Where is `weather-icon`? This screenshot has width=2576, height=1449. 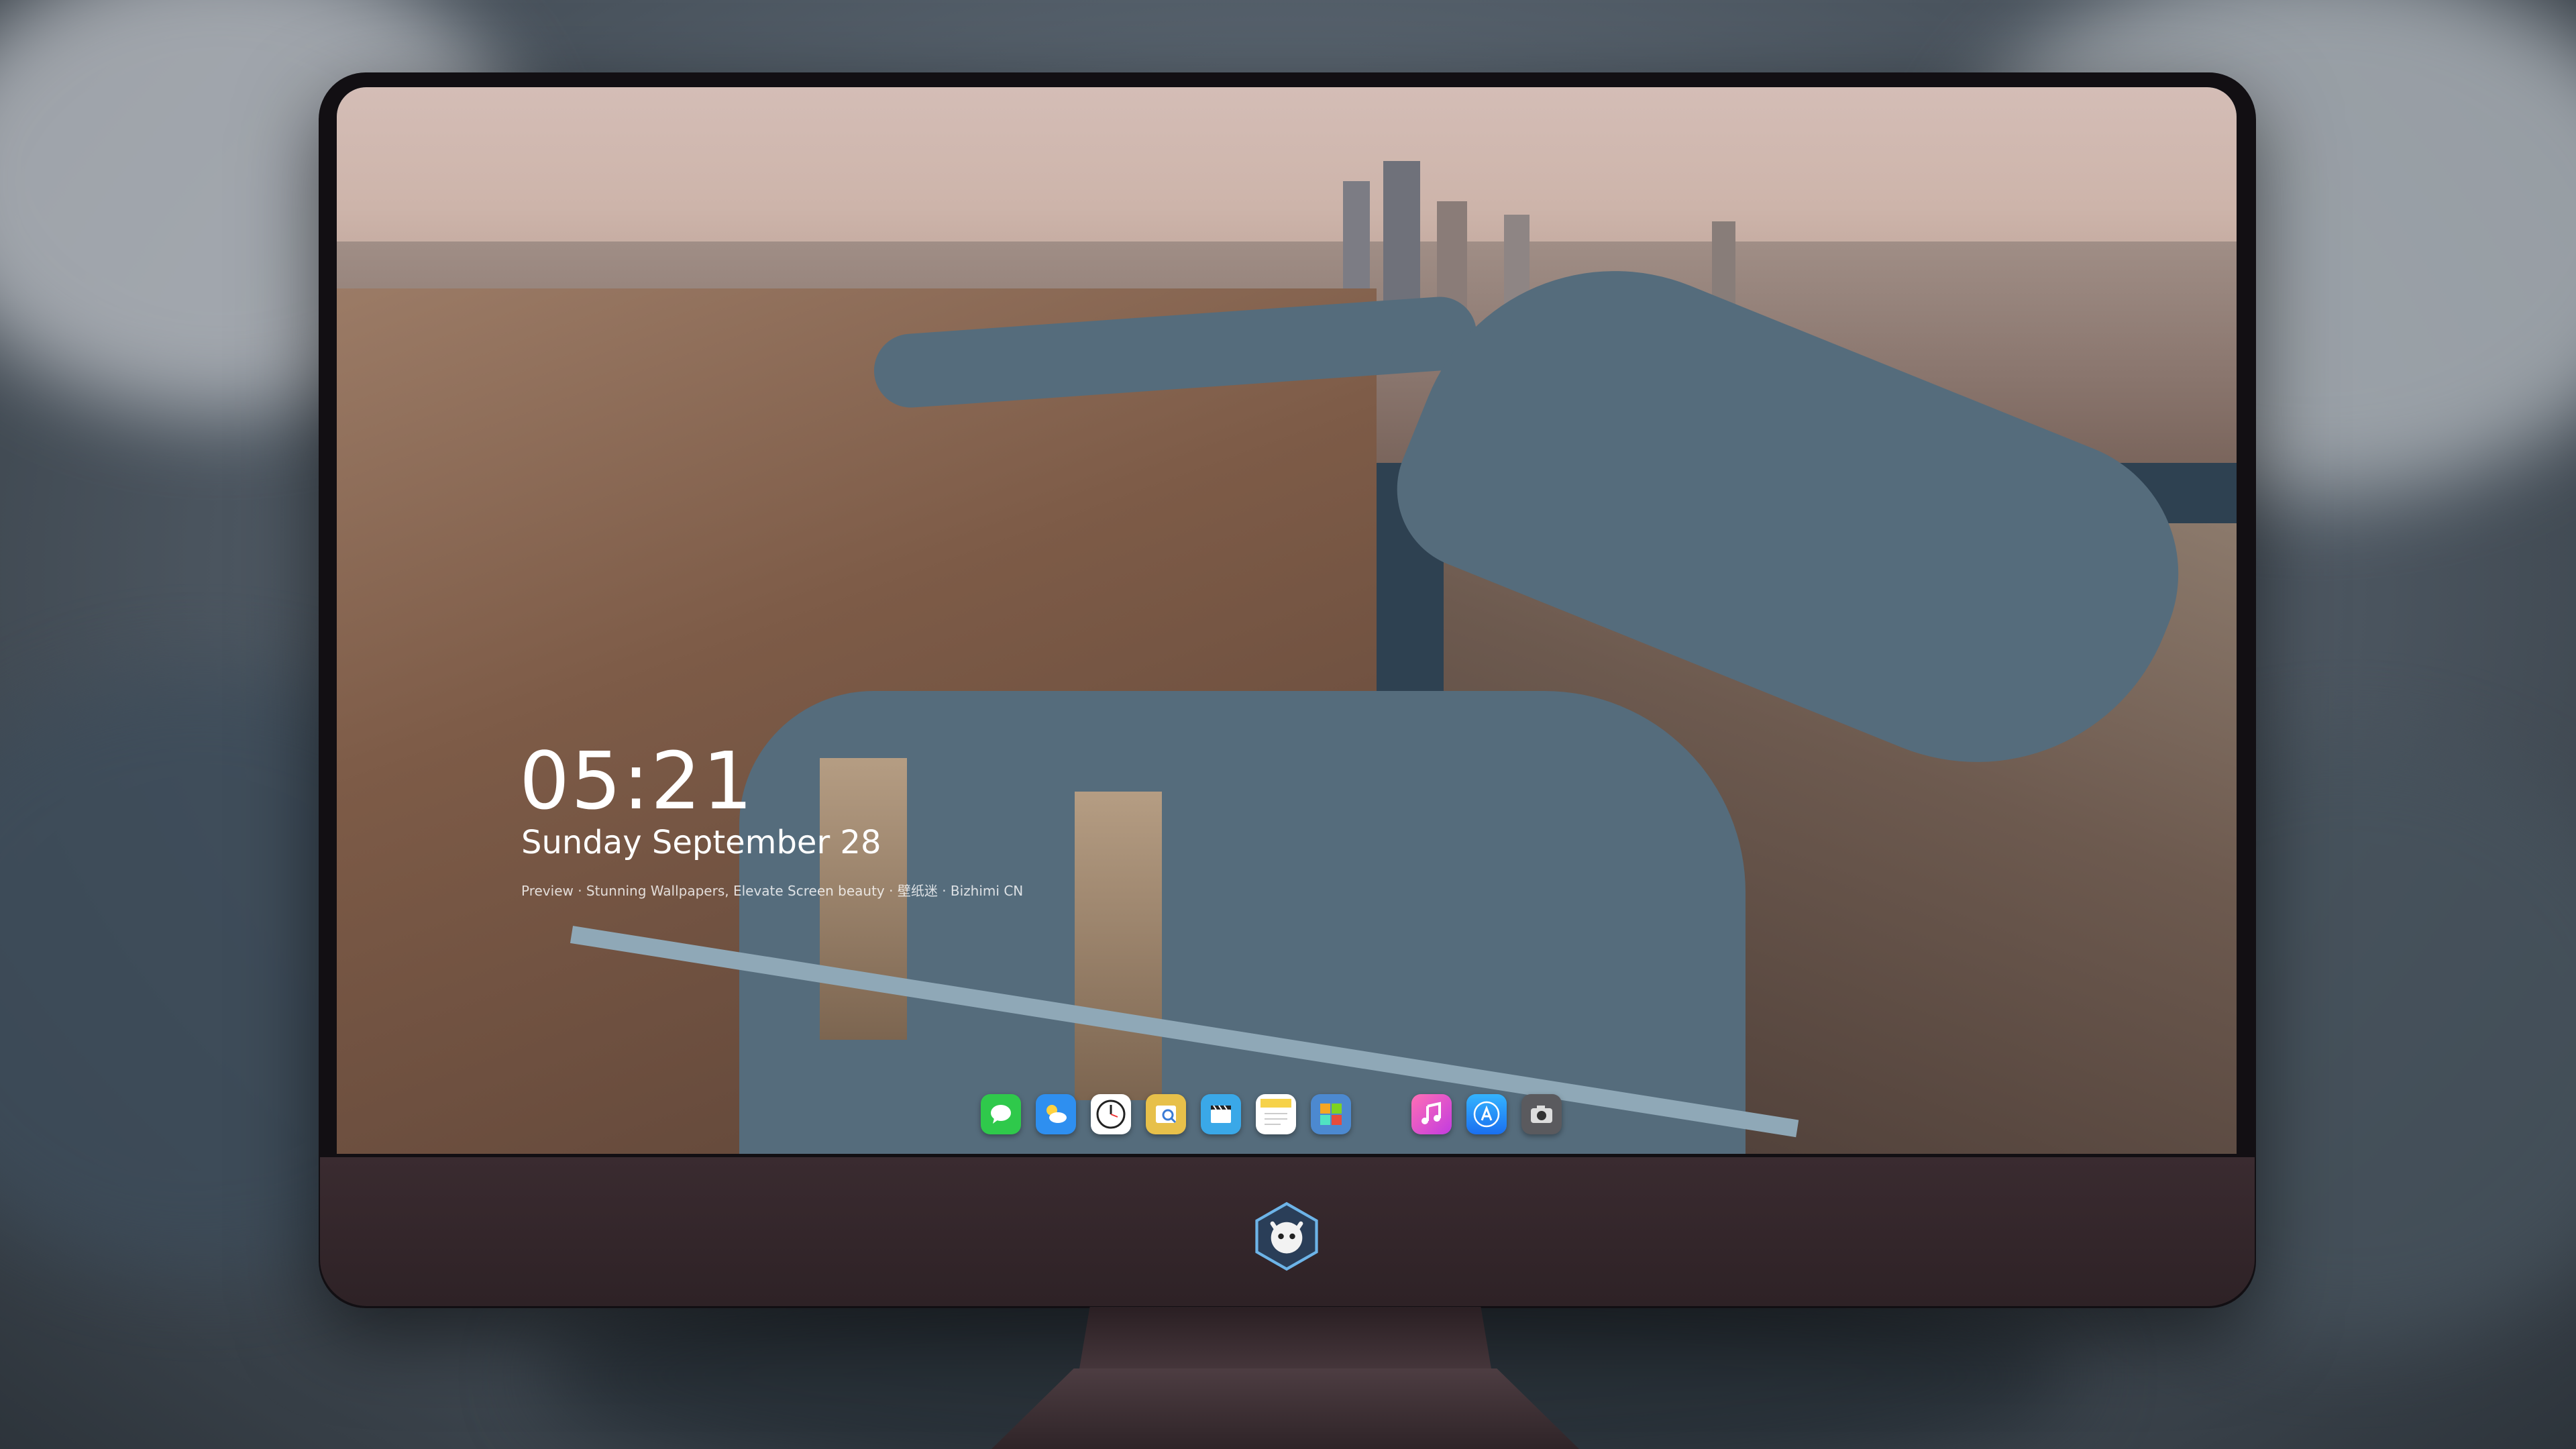 weather-icon is located at coordinates (1056, 1114).